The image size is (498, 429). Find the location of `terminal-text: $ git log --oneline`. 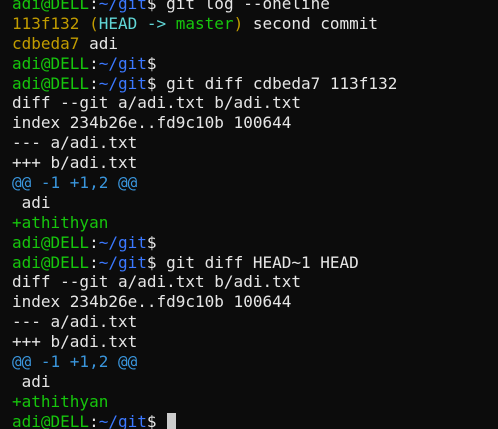

terminal-text: $ git log --oneline is located at coordinates (238, 6).